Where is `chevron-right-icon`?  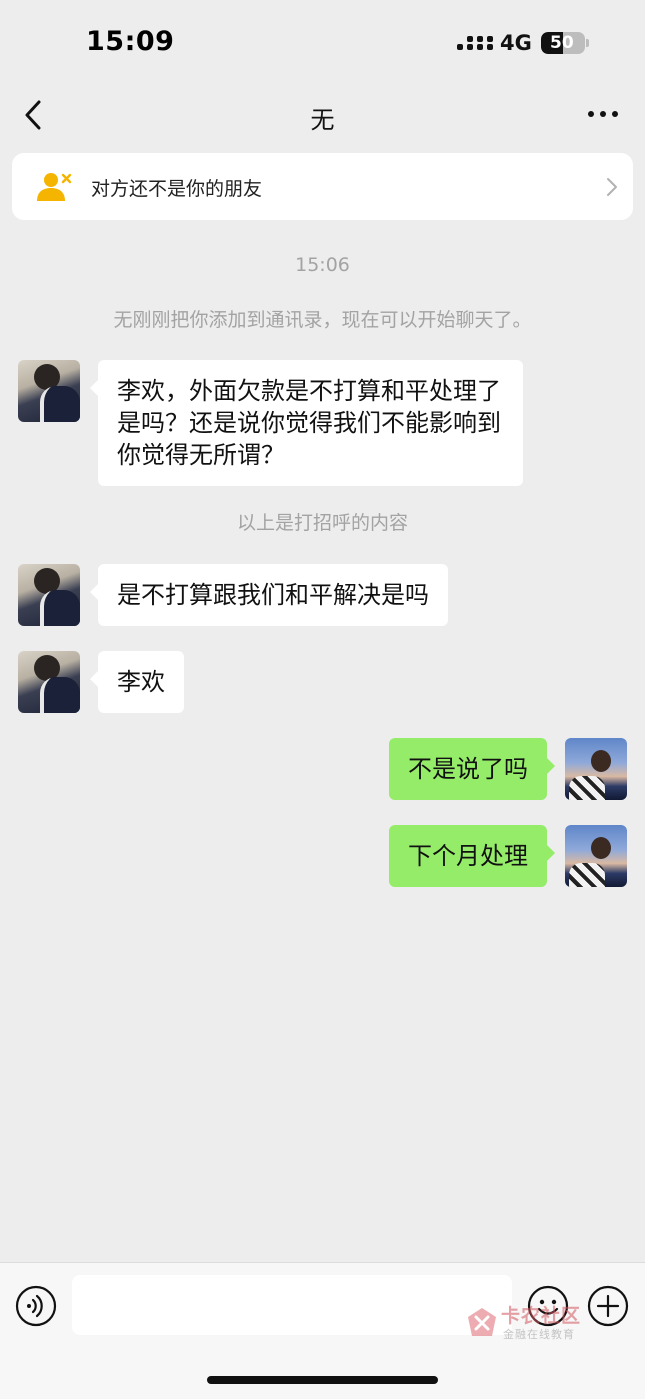 chevron-right-icon is located at coordinates (612, 187).